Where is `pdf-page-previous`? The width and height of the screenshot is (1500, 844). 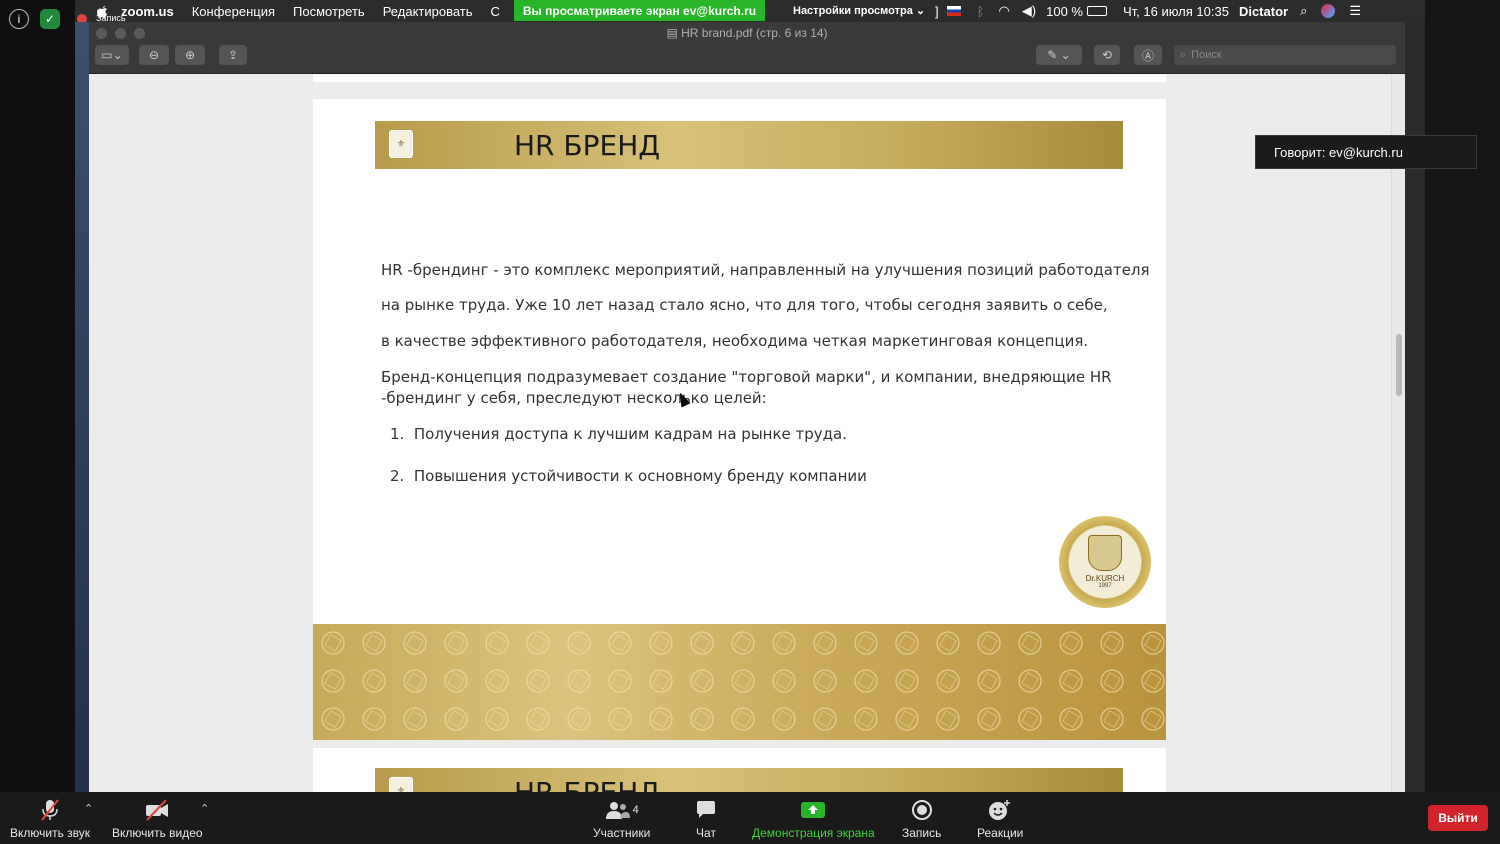 pdf-page-previous is located at coordinates (739, 78).